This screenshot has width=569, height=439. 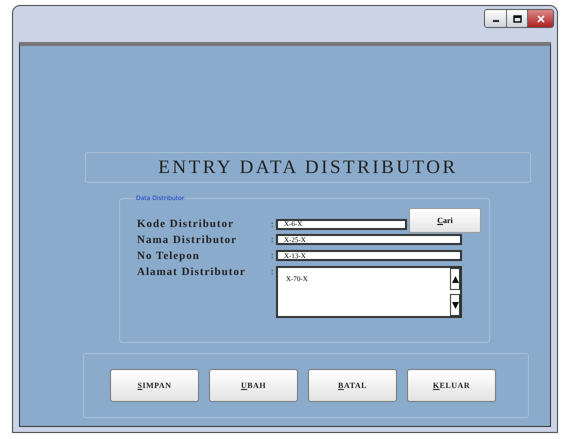 I want to click on close-icon, so click(x=540, y=18).